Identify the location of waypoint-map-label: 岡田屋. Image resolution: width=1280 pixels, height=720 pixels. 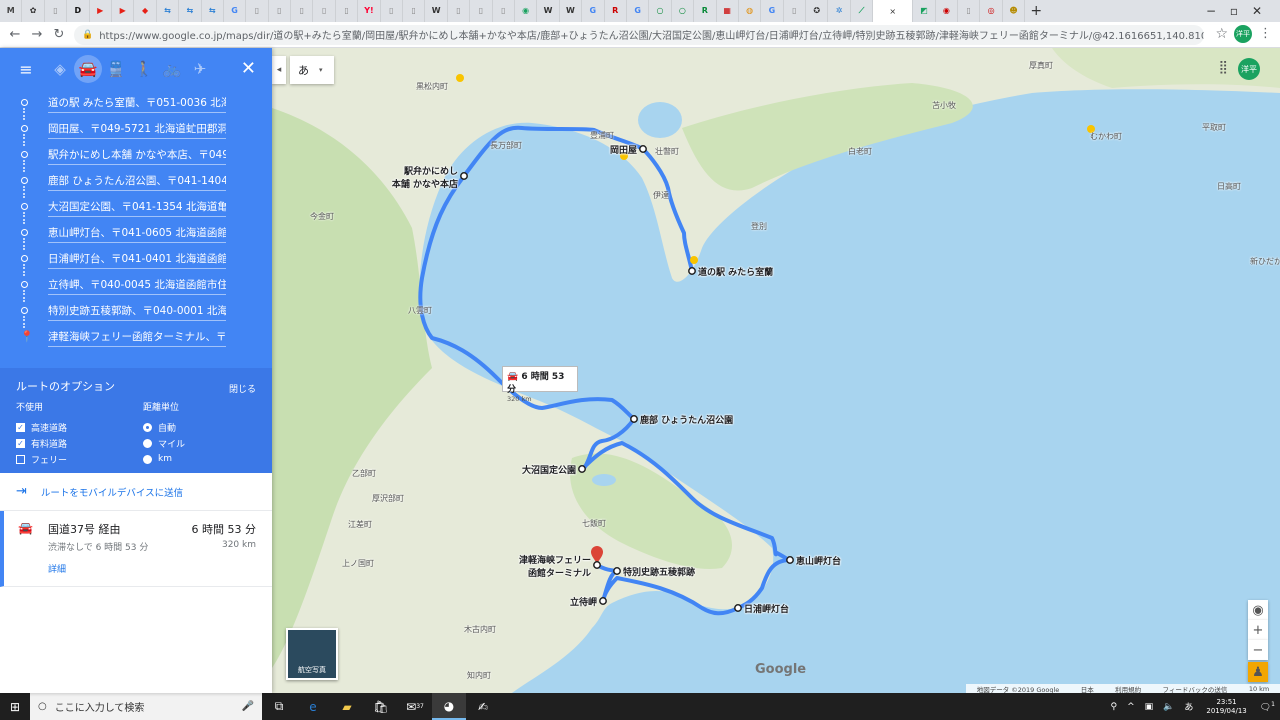
(623, 149).